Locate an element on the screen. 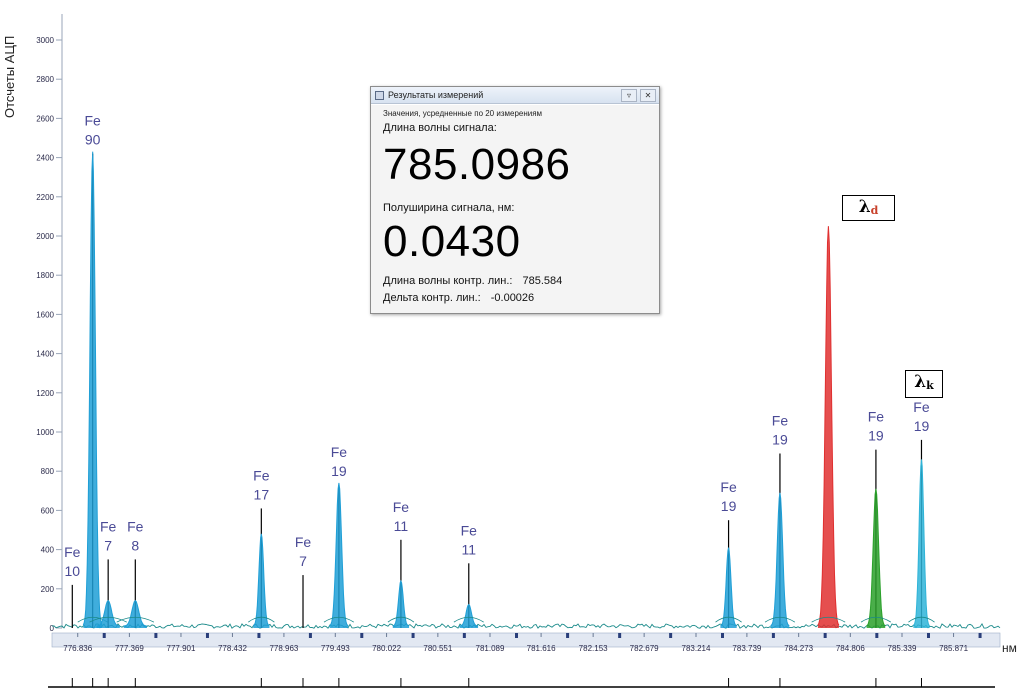 The image size is (1033, 691). y-axis-title: Отсчеты АЦП is located at coordinates (9, 77).